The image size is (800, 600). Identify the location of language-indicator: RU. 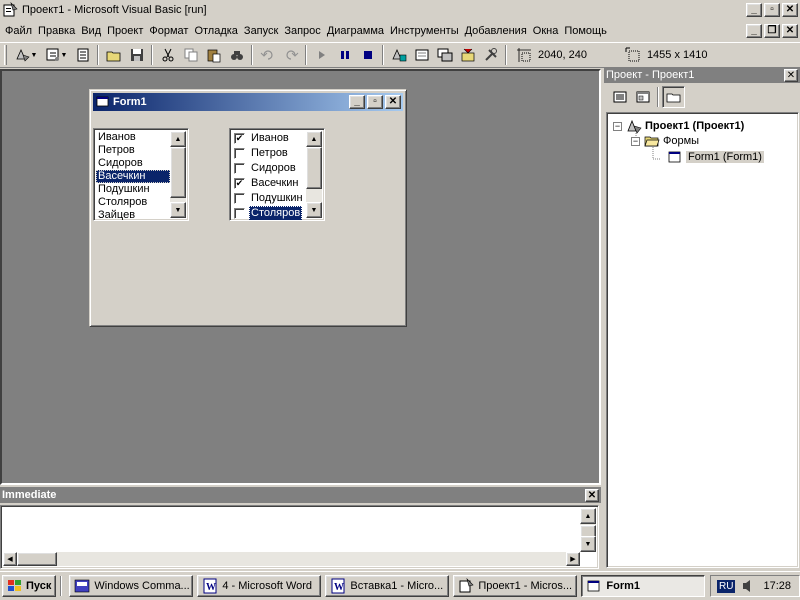
(726, 586).